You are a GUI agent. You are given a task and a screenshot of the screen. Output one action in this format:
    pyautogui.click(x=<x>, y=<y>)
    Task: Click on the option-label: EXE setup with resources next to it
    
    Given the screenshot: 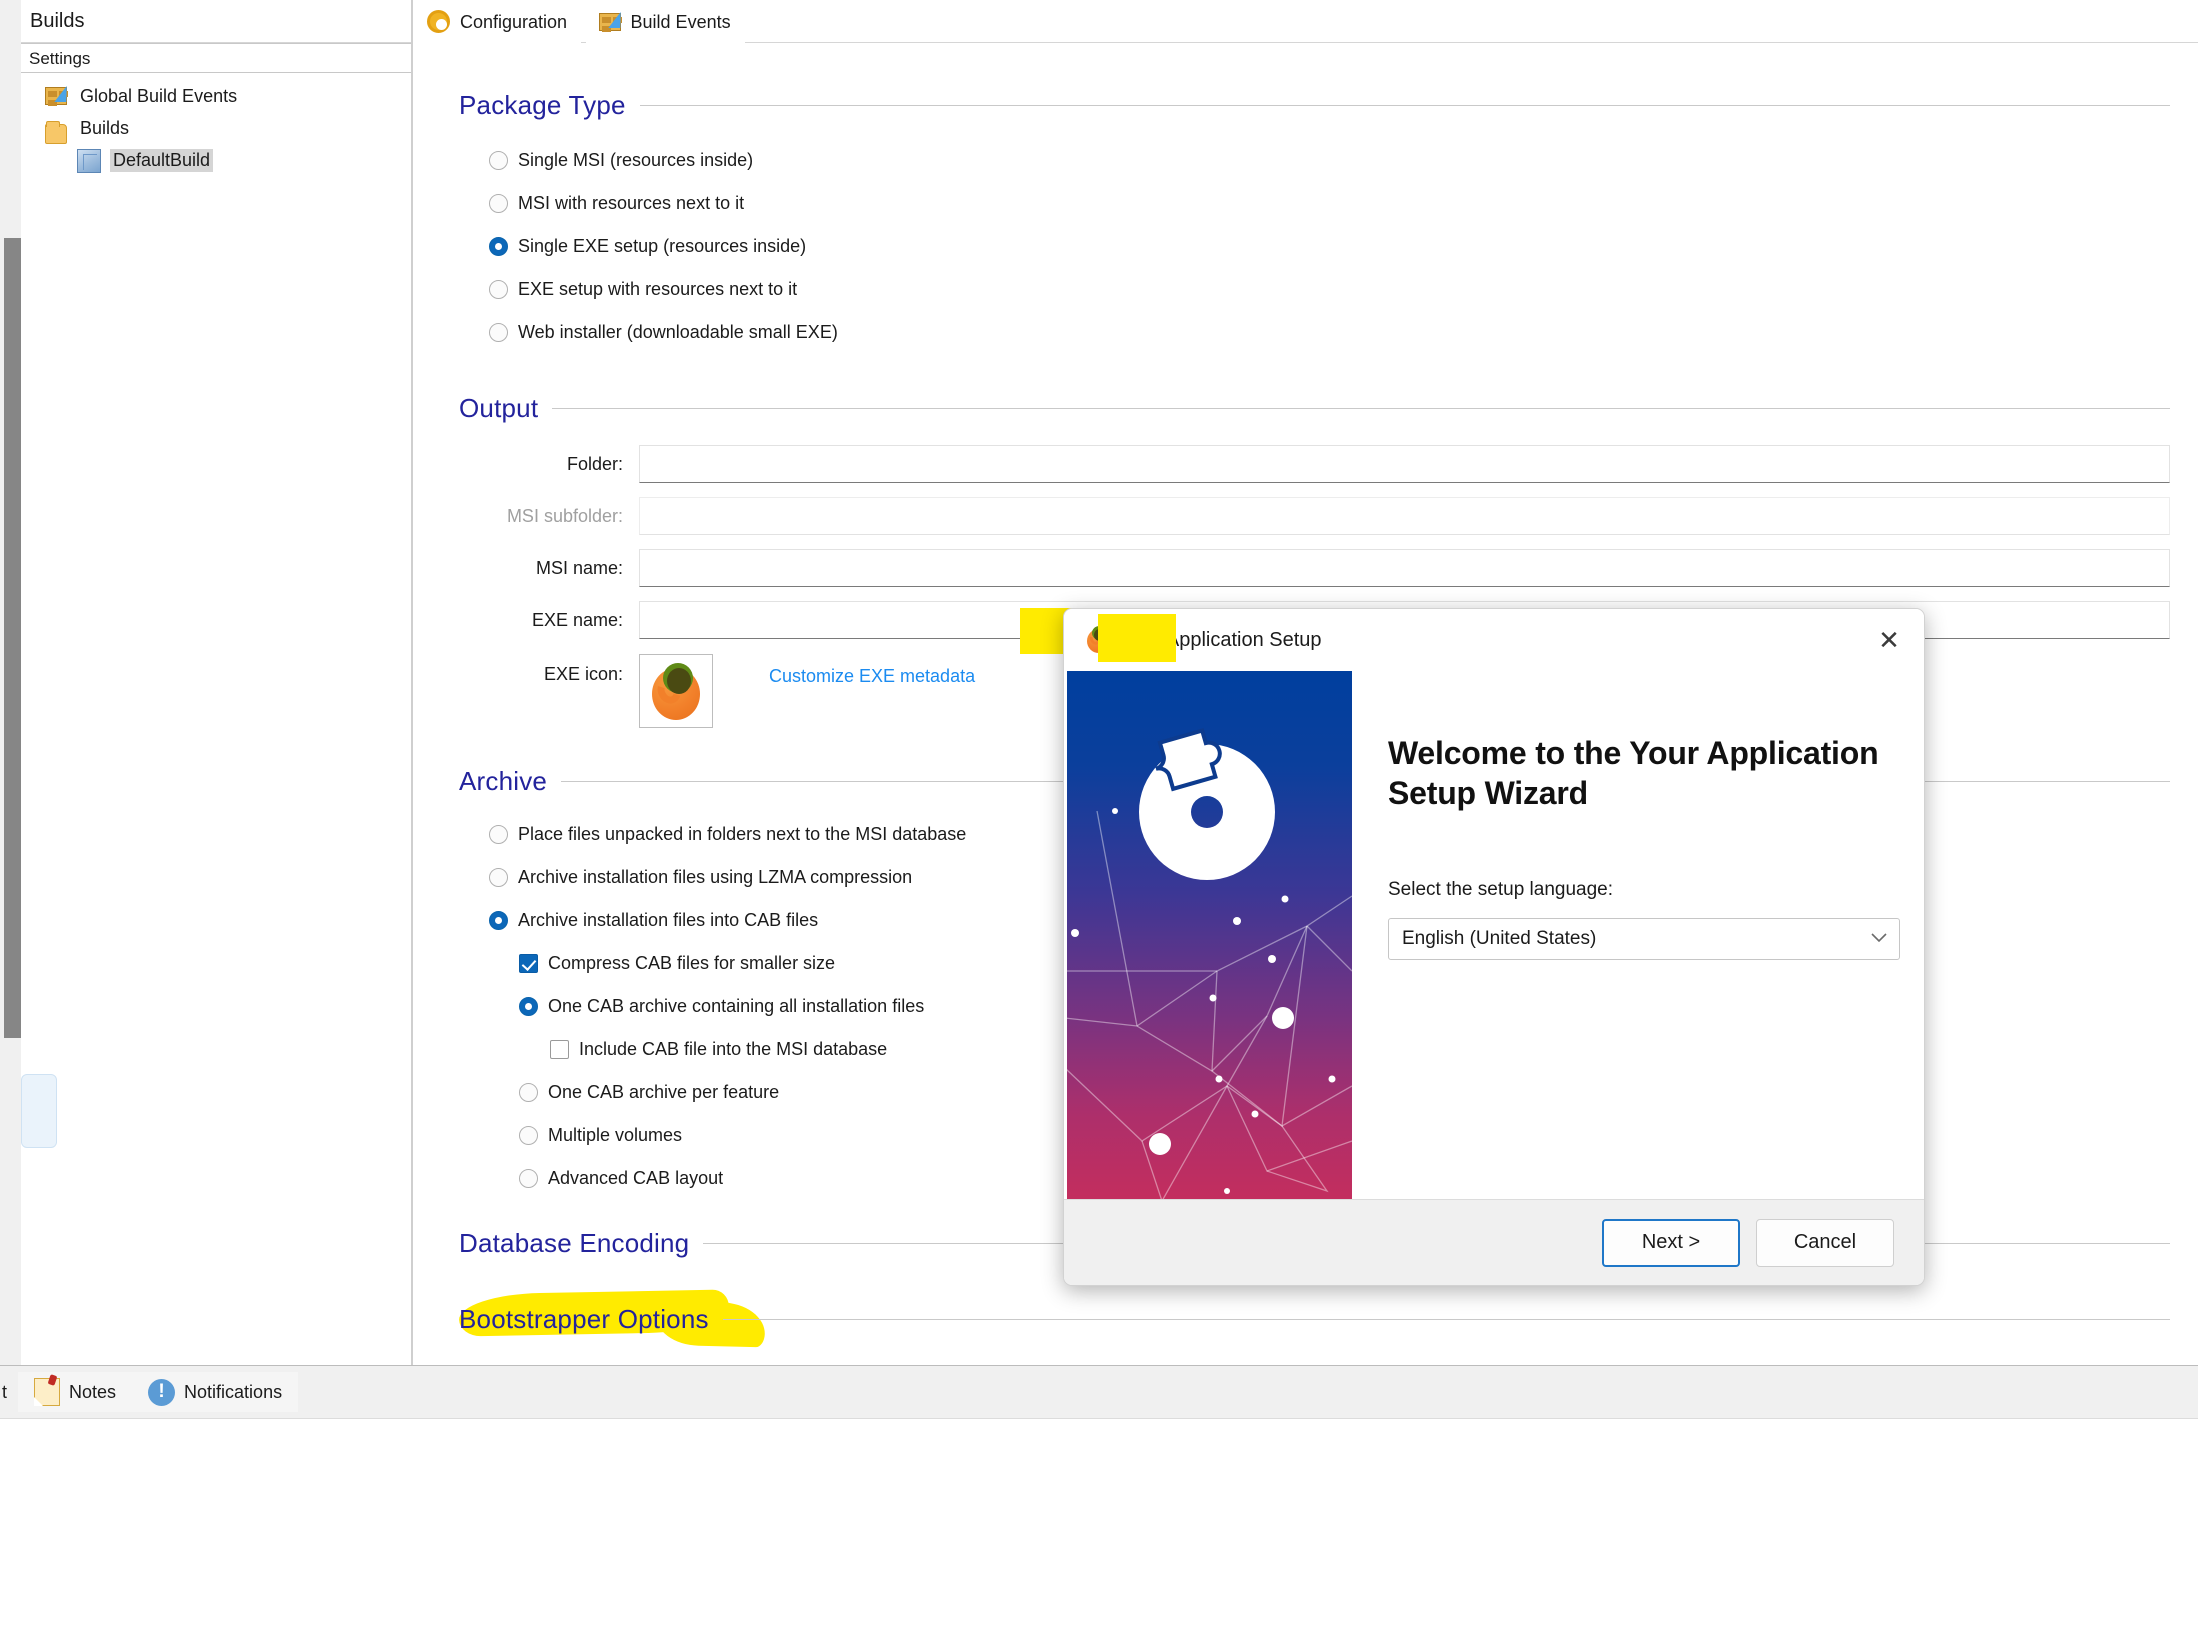 What is the action you would take?
    pyautogui.click(x=658, y=289)
    